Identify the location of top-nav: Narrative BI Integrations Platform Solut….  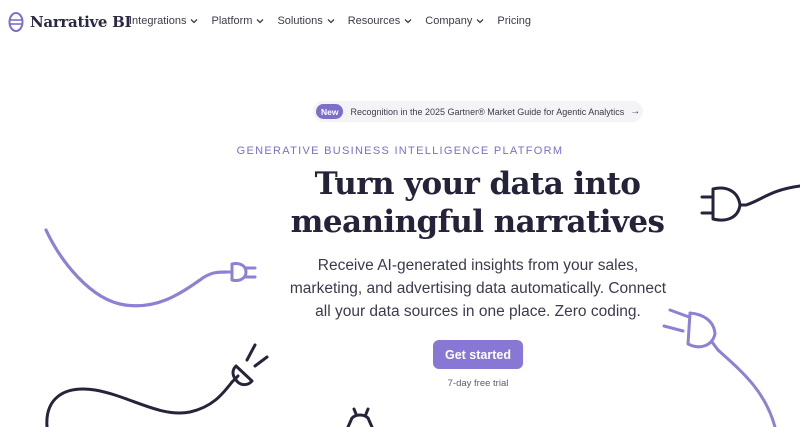
(400, 22).